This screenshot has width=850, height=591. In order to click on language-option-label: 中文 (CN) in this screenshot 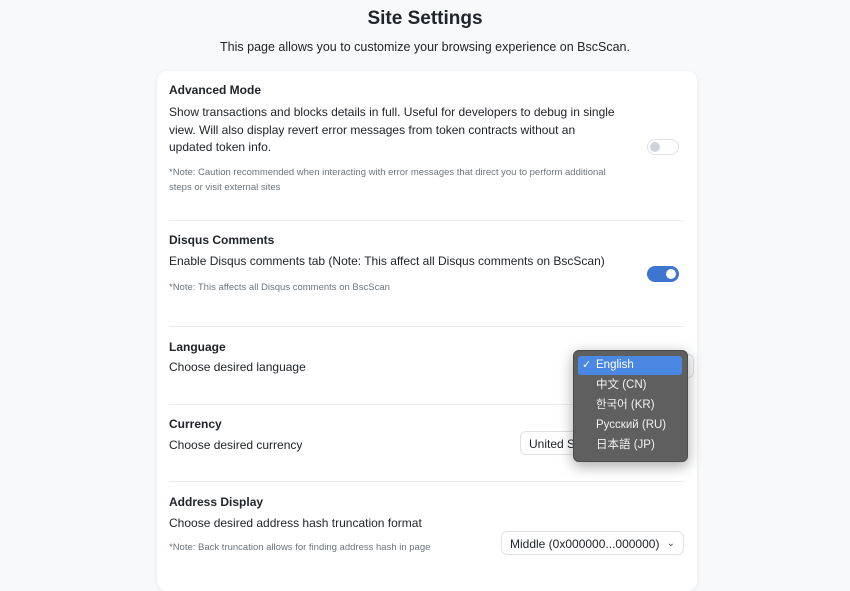, I will do `click(621, 385)`.